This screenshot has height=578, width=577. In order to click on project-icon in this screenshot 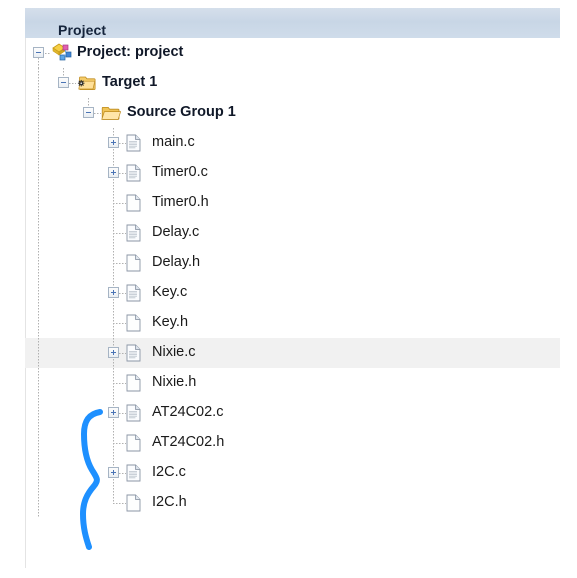, I will do `click(62, 52)`.